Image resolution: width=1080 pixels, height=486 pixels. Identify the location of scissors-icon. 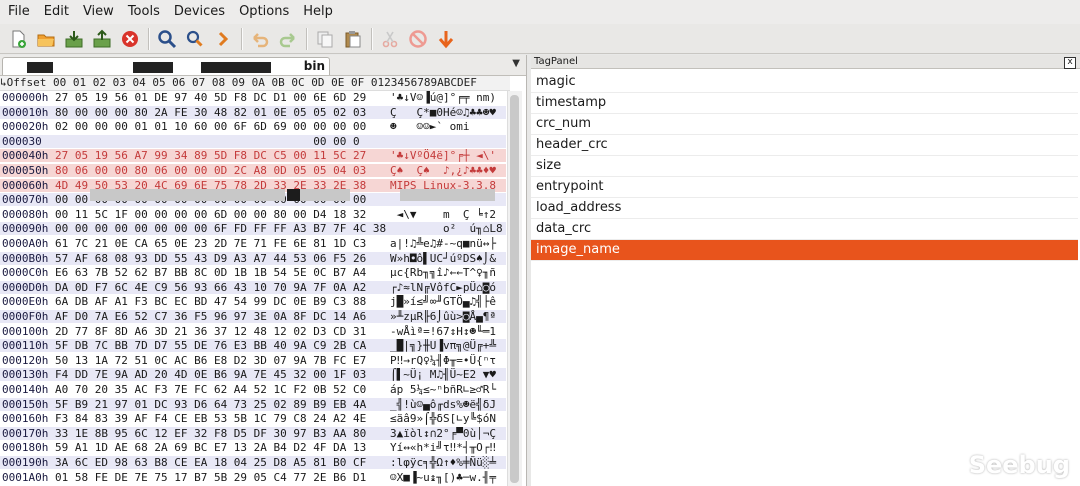
(390, 39).